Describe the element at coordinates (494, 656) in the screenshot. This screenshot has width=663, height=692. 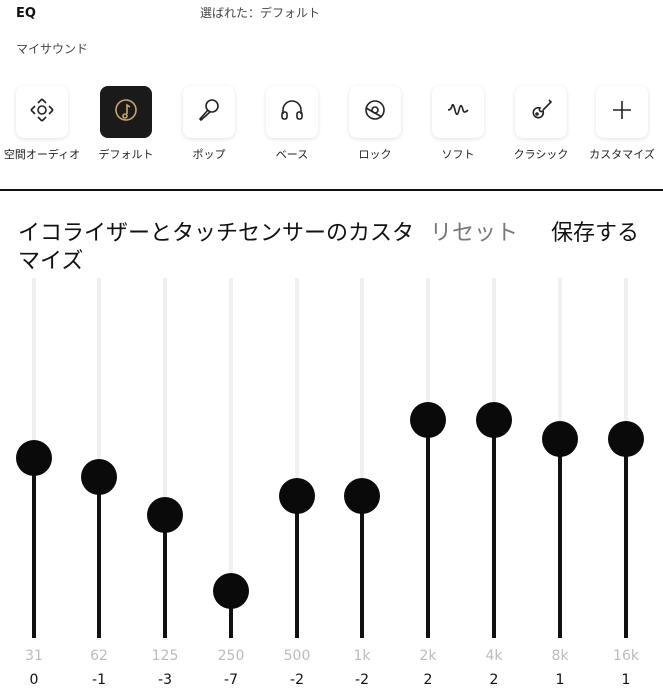
I see `band-frequency-label: 4k` at that location.